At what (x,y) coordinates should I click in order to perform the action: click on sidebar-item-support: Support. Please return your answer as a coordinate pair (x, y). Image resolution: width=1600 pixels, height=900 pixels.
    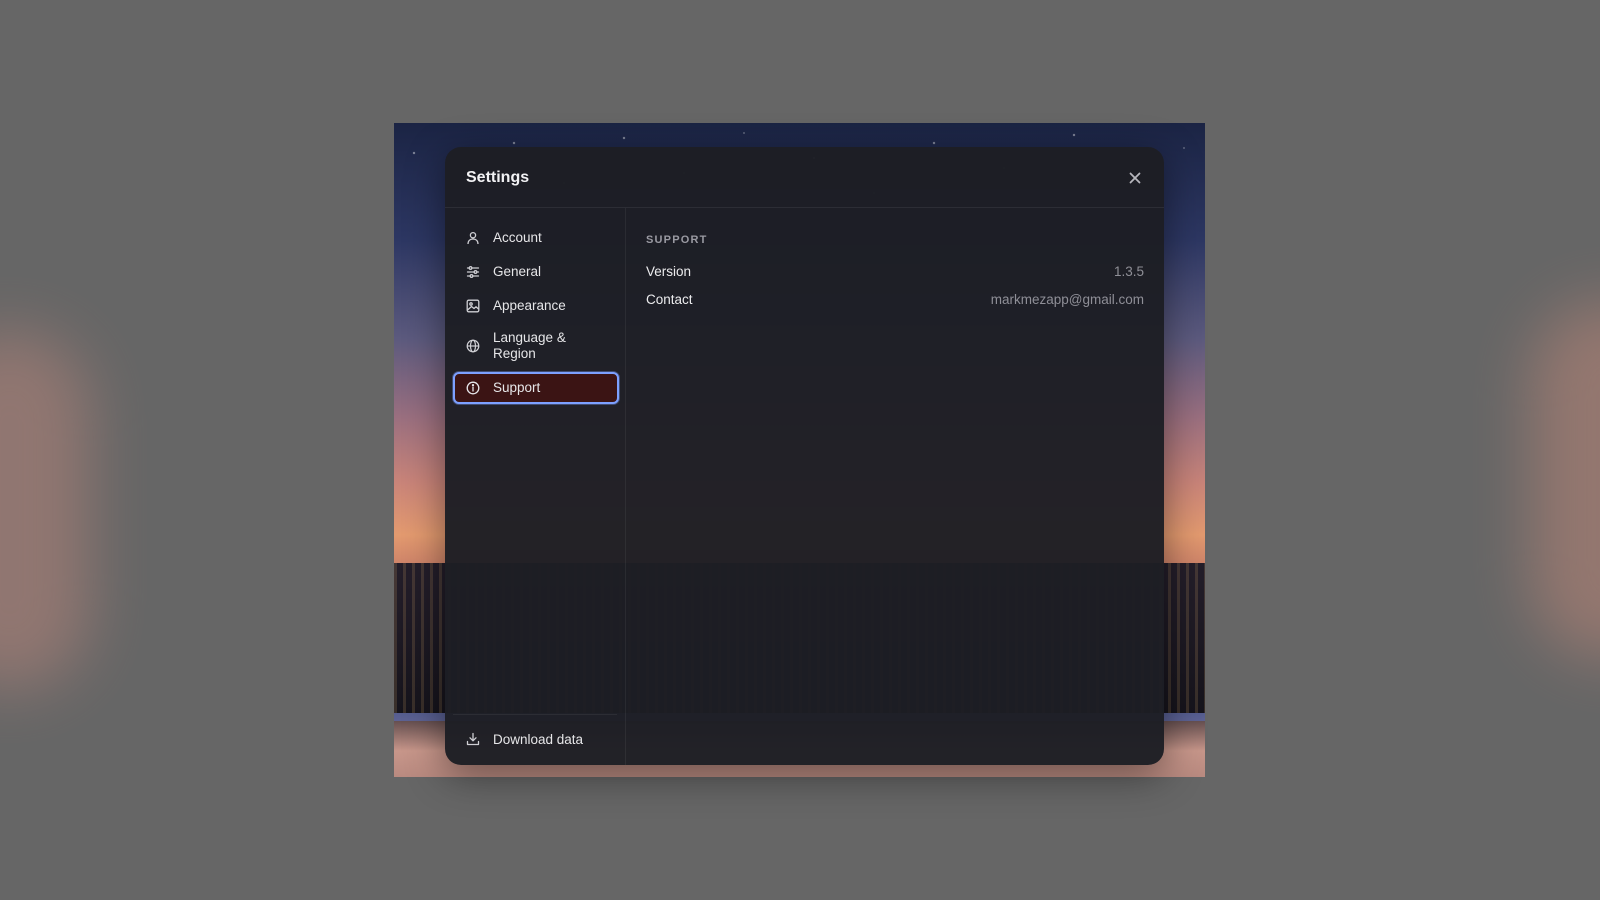
    Looking at the image, I should click on (536, 388).